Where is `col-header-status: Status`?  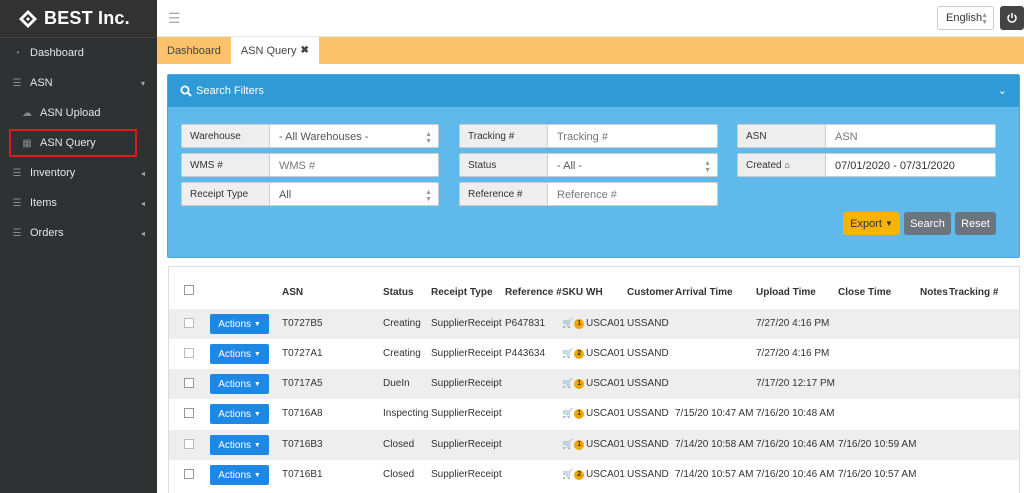
col-header-status: Status is located at coordinates (398, 292).